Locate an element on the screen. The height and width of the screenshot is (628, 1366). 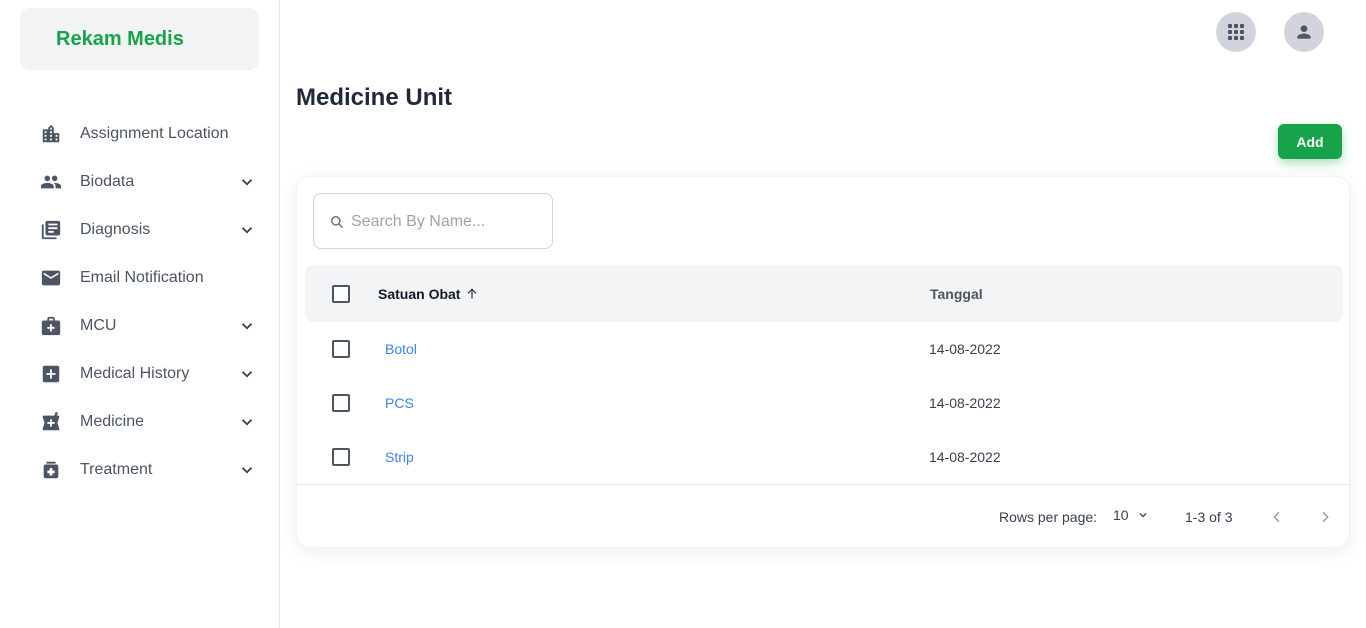
column-header-tanggal: Tanggal is located at coordinates (956, 294).